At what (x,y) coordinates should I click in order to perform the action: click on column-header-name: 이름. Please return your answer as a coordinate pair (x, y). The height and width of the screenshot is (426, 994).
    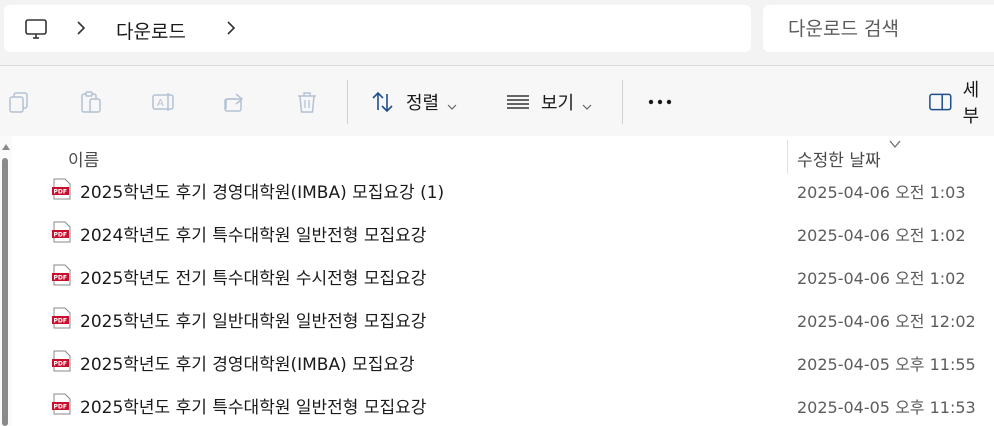
    Looking at the image, I should click on (83, 158).